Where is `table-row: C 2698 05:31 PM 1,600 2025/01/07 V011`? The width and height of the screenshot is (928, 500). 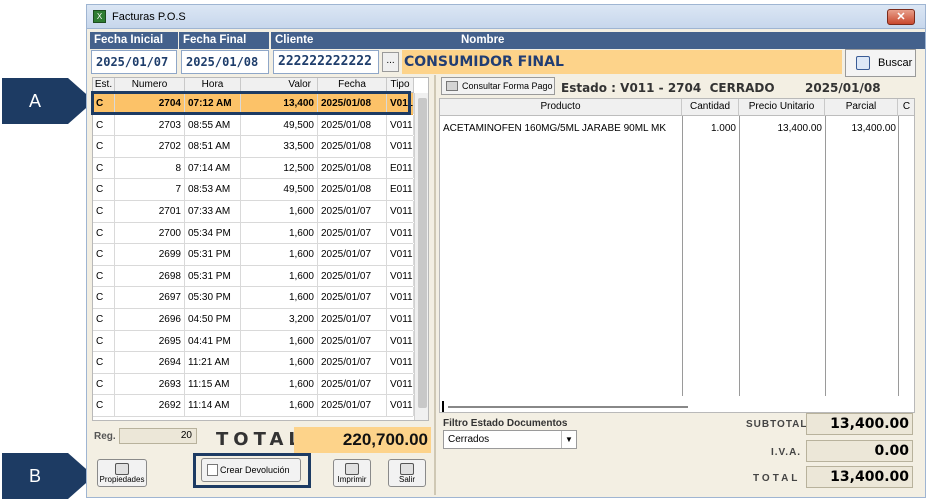 table-row: C 2698 05:31 PM 1,600 2025/01/07 V011 is located at coordinates (253, 276).